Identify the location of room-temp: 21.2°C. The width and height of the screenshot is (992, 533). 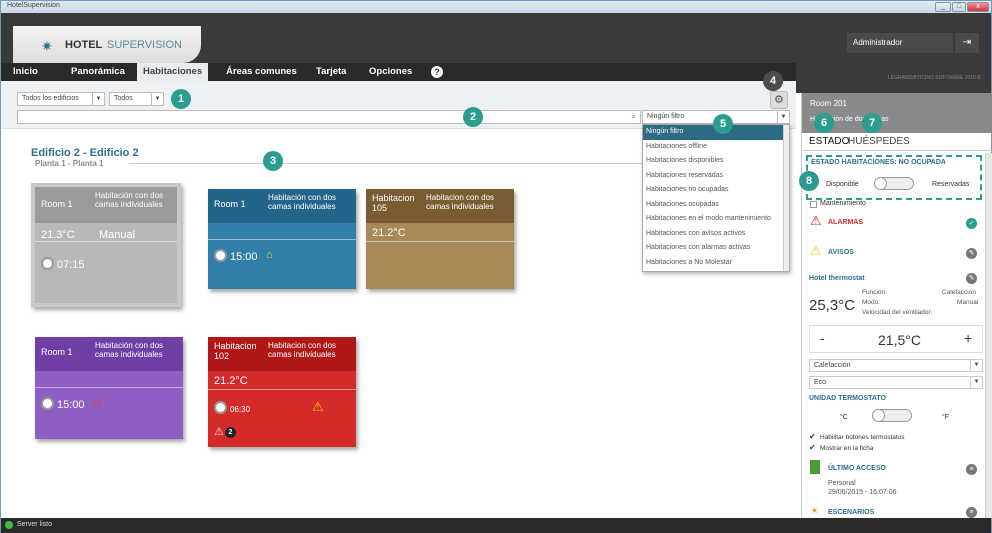
(231, 381).